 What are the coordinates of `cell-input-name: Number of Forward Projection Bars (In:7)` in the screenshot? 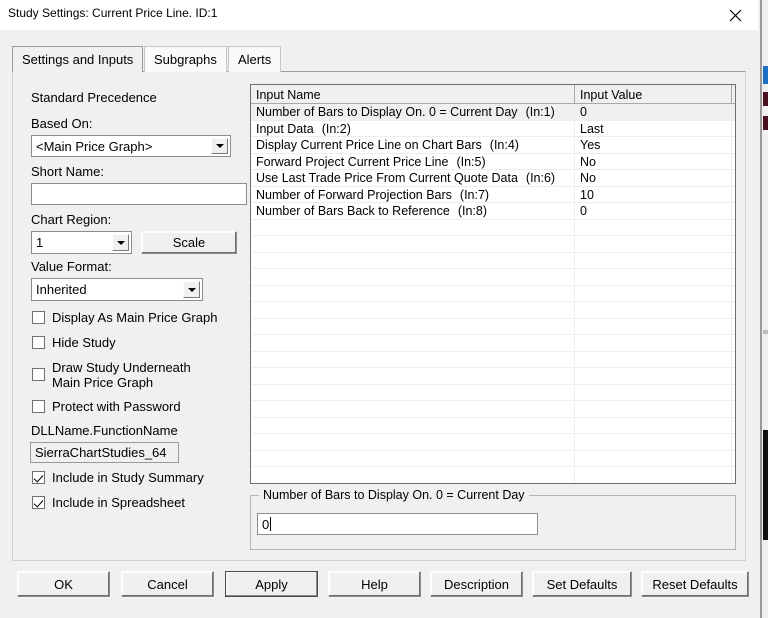 It's located at (413, 194).